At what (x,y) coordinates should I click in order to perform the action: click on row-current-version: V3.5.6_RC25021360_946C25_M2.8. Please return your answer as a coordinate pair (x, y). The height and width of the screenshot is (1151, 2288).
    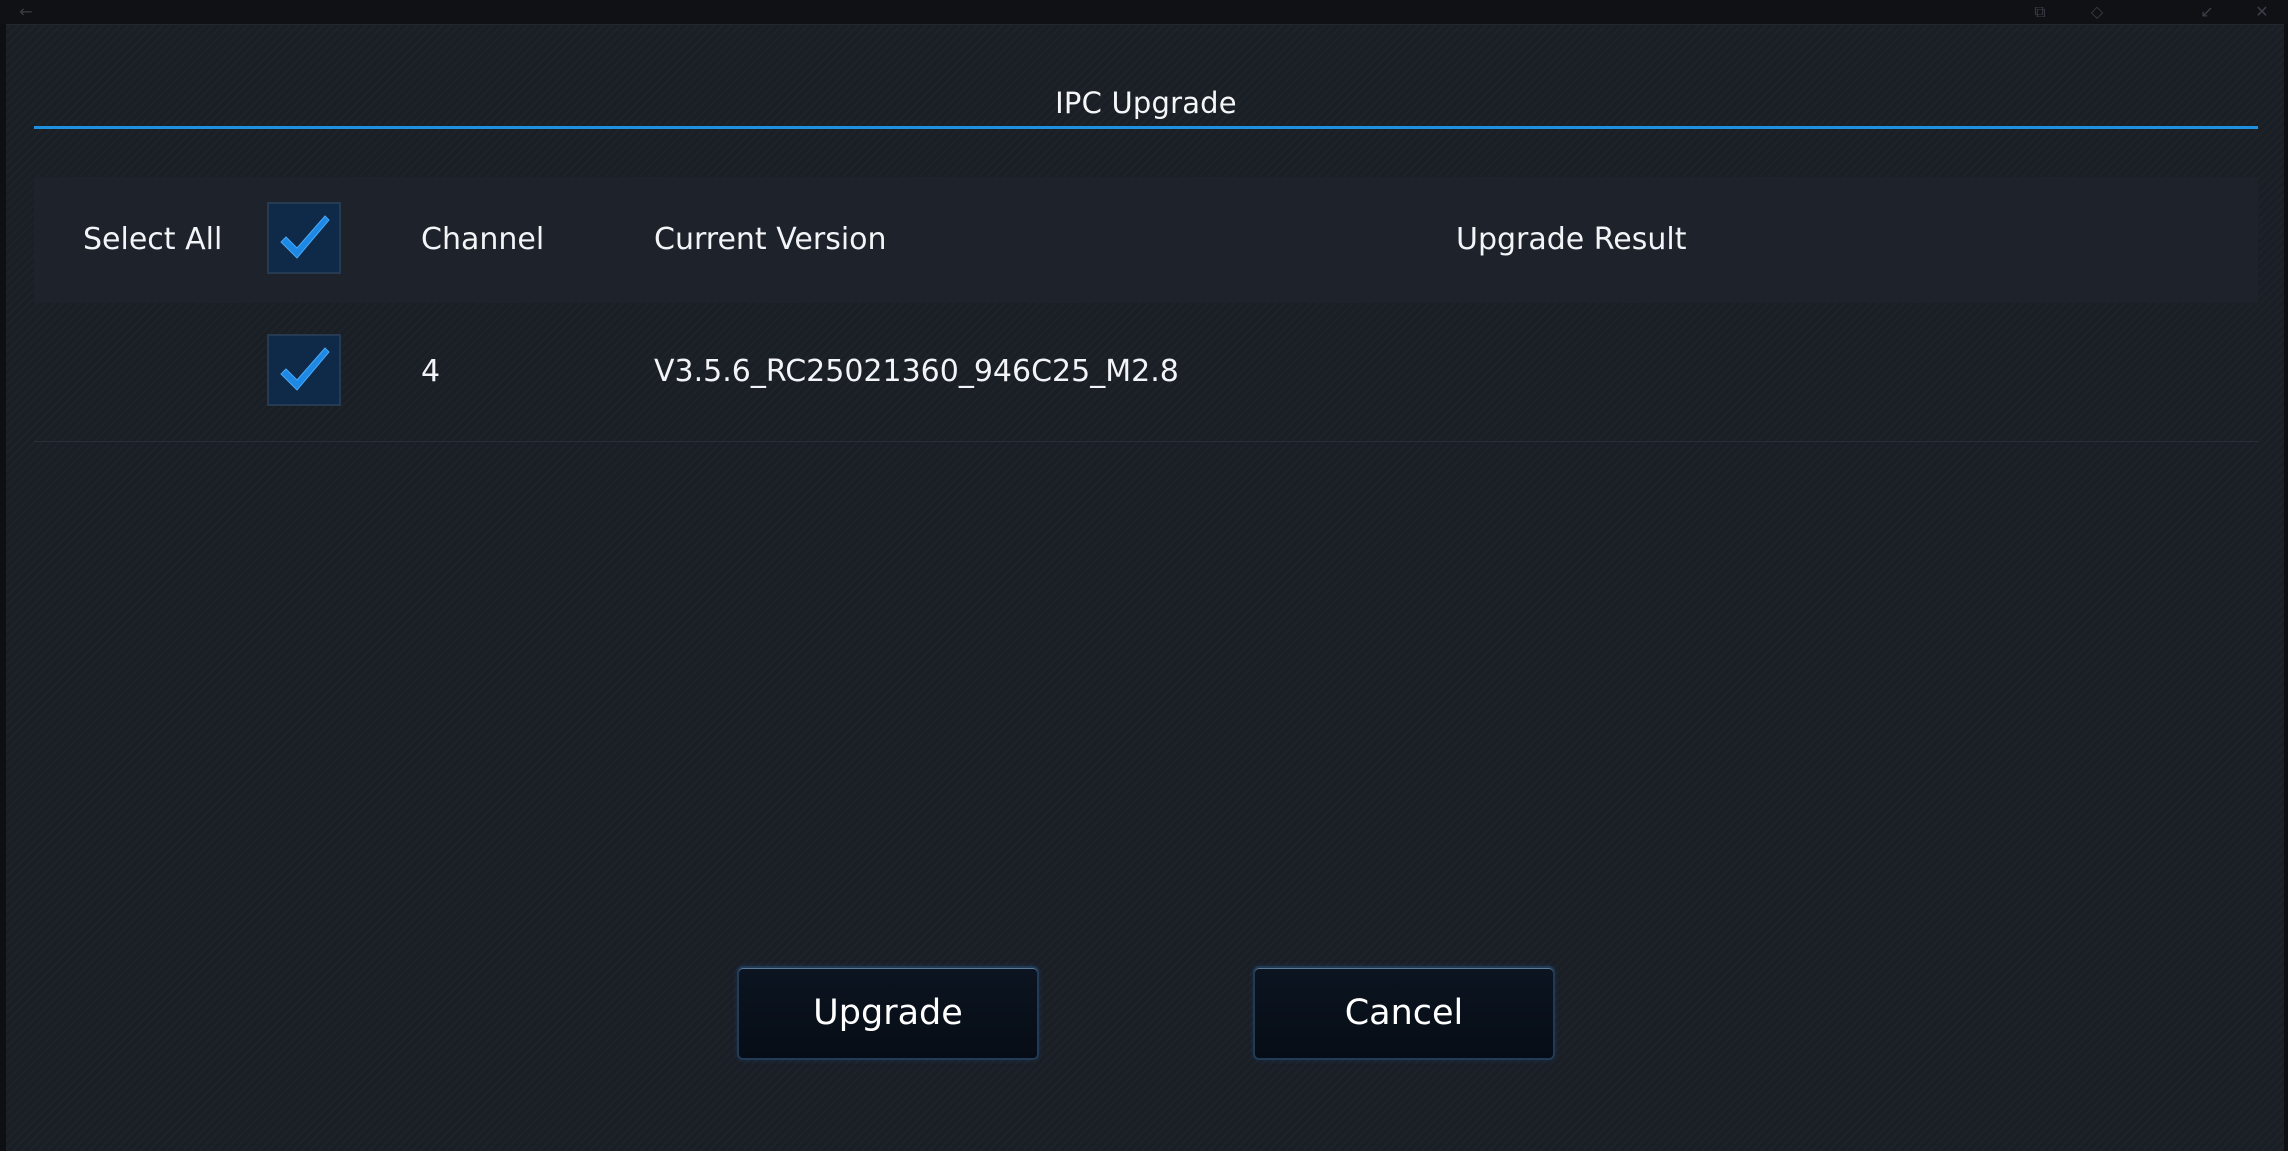
    Looking at the image, I should click on (916, 371).